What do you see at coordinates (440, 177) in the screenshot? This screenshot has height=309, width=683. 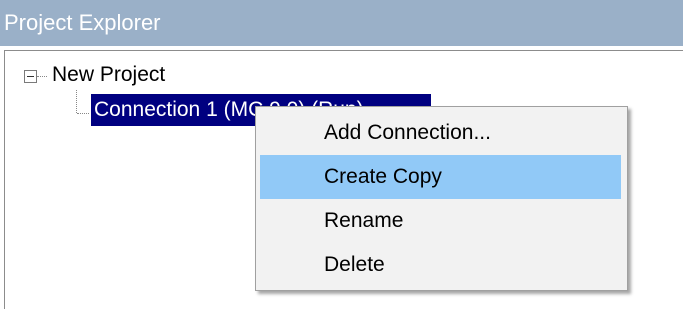 I see `menu-item-create-copy: Create Copy` at bounding box center [440, 177].